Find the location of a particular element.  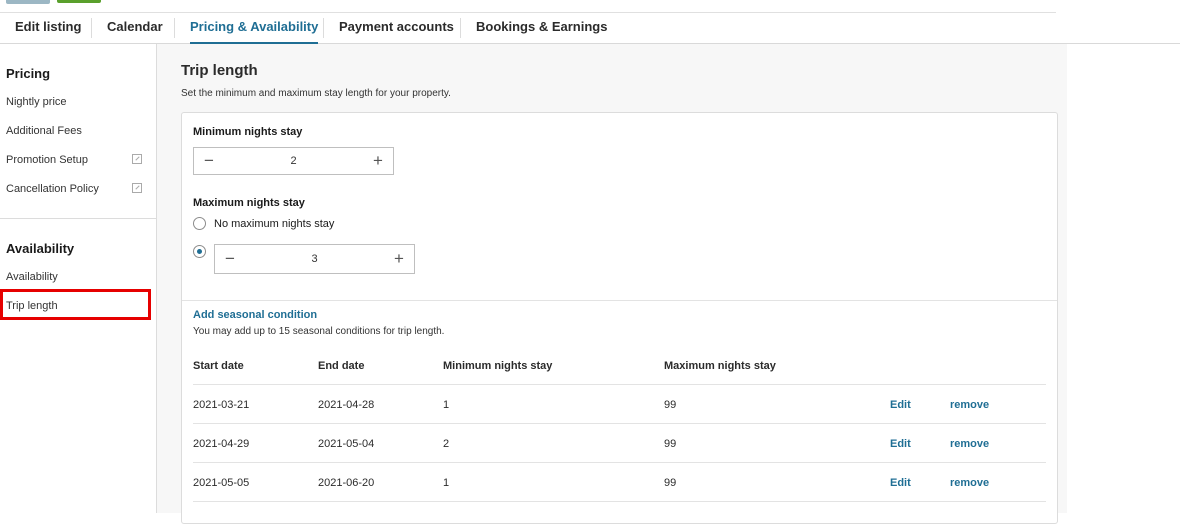

row-start-date: 2021-03-21 is located at coordinates (221, 405).